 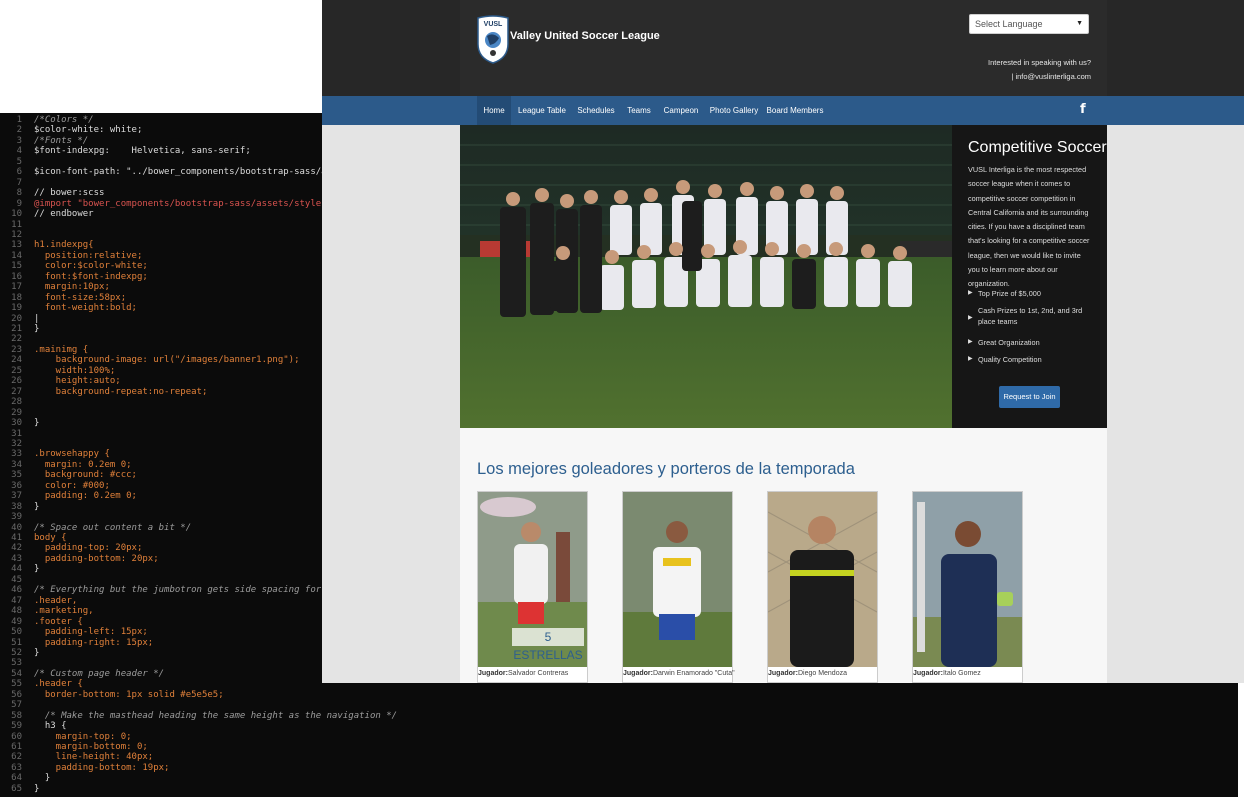 I want to click on code-text: padding-bottom: 19px;, so click(x=102, y=767).